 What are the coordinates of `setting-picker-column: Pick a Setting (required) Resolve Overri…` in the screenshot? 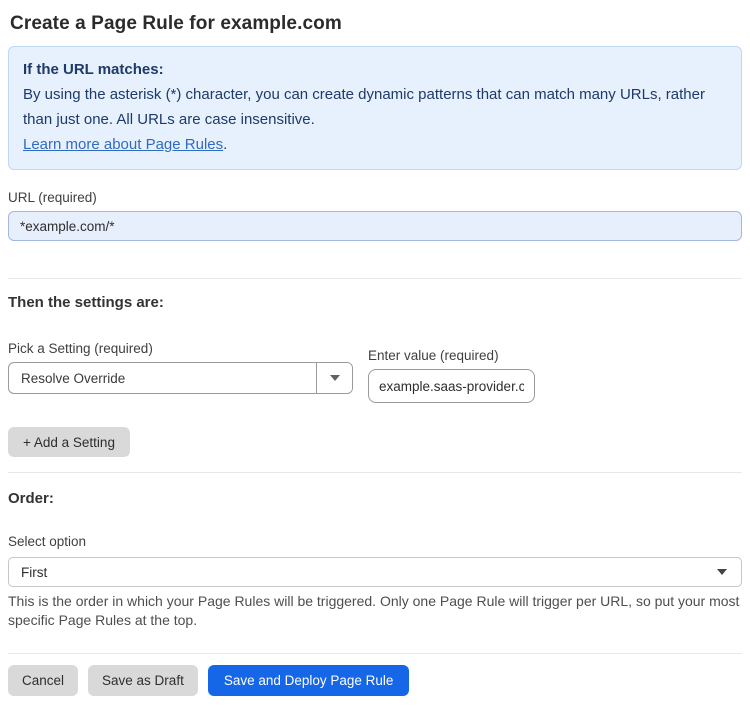 It's located at (180, 357).